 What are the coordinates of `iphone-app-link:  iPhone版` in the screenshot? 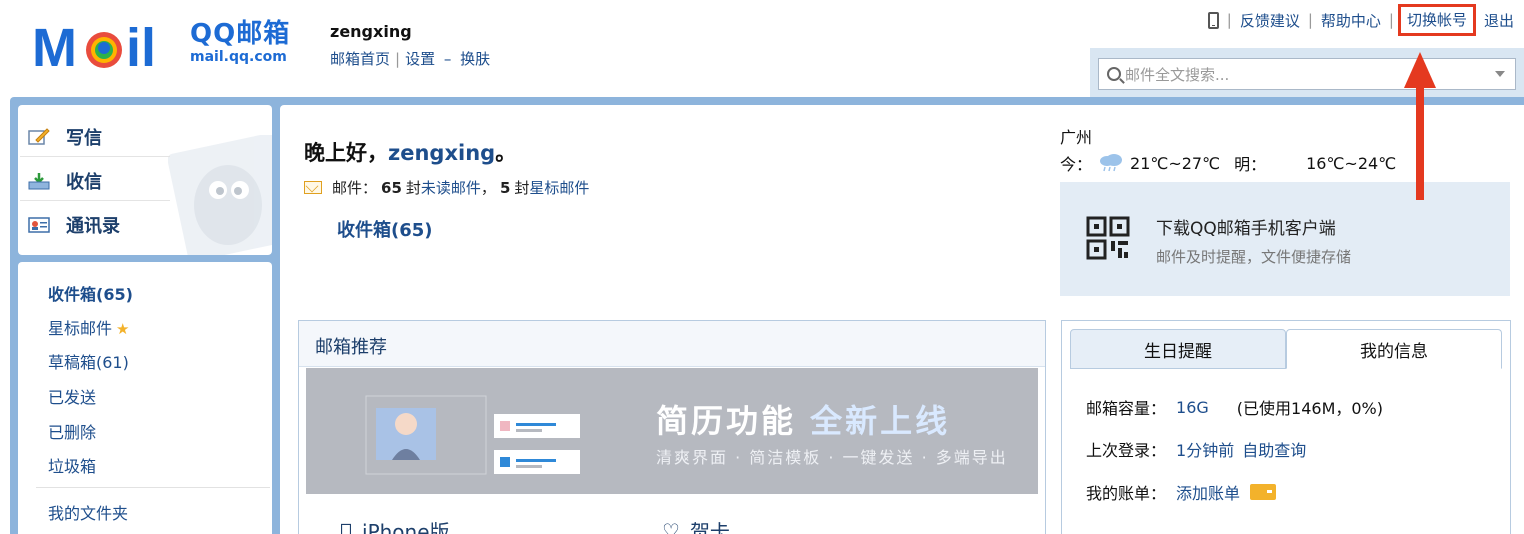 It's located at (395, 525).